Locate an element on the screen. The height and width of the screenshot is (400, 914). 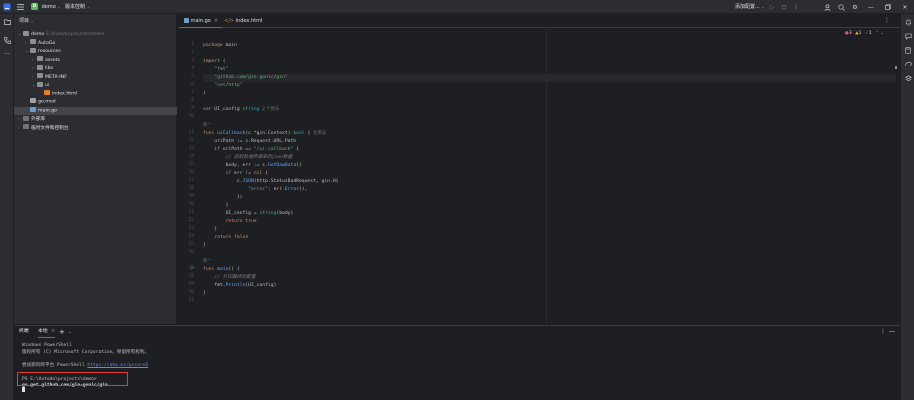
more-tools-icon: ··· is located at coordinates (7, 54).